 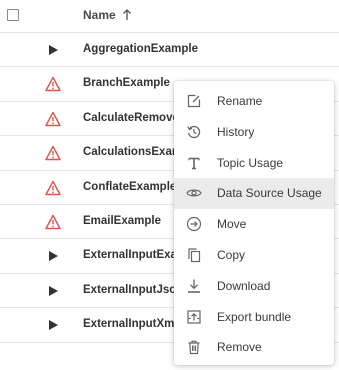 What do you see at coordinates (194, 101) in the screenshot?
I see `rename-icon` at bounding box center [194, 101].